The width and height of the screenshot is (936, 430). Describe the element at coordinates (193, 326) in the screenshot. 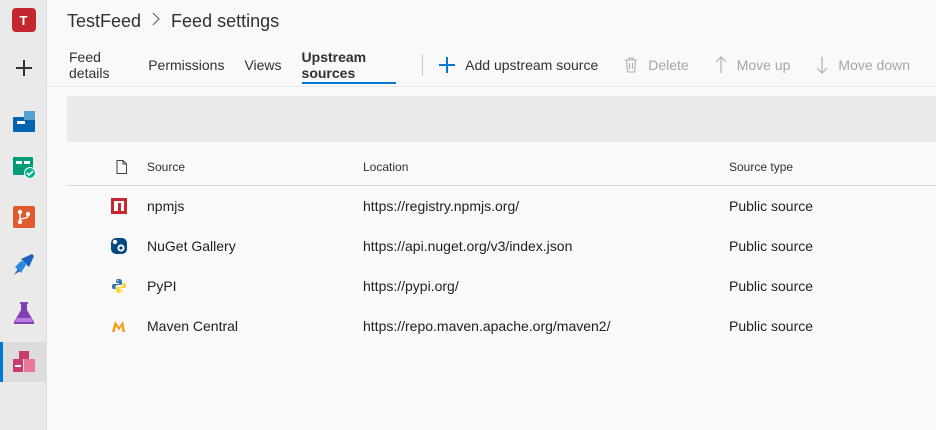

I see `row-source: Maven Central` at that location.